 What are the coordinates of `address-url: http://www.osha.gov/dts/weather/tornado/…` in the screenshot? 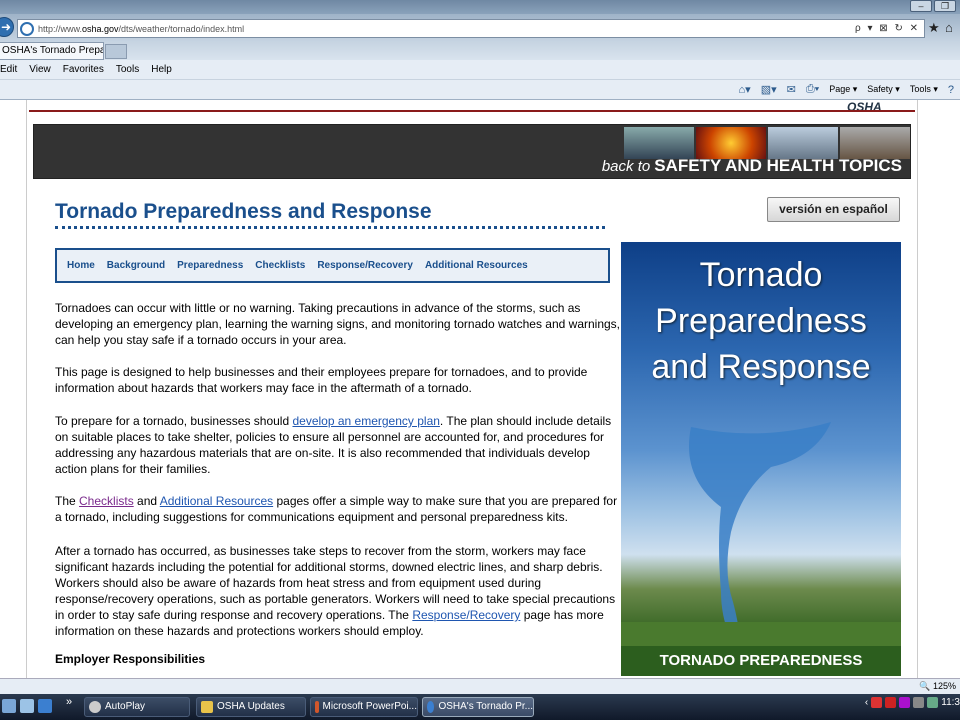 It's located at (446, 29).